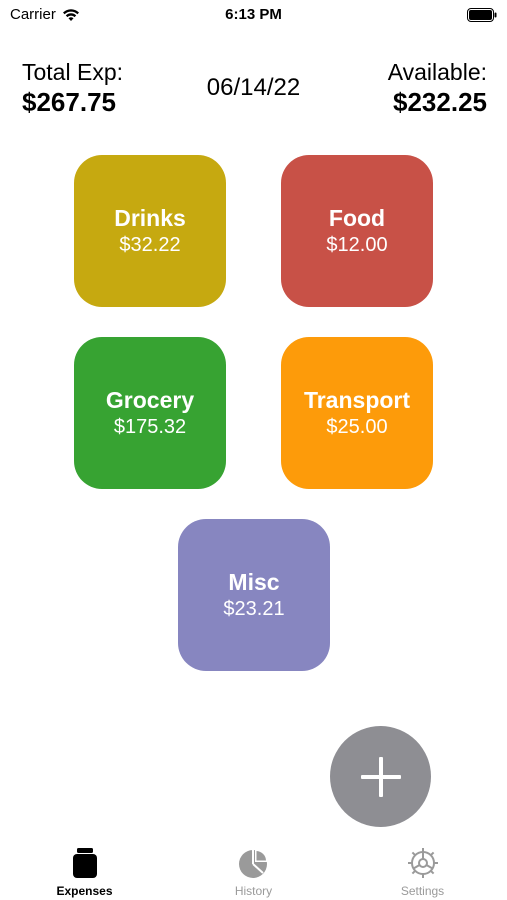  I want to click on battery-icon, so click(482, 15).